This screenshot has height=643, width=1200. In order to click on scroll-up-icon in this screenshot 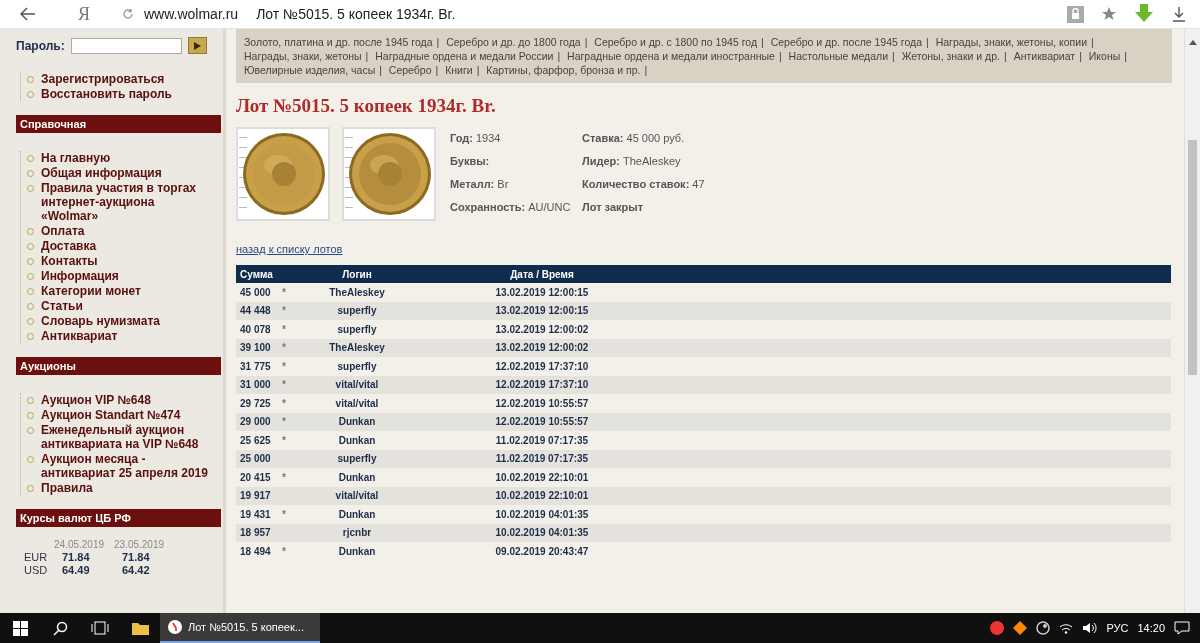, I will do `click(1192, 42)`.